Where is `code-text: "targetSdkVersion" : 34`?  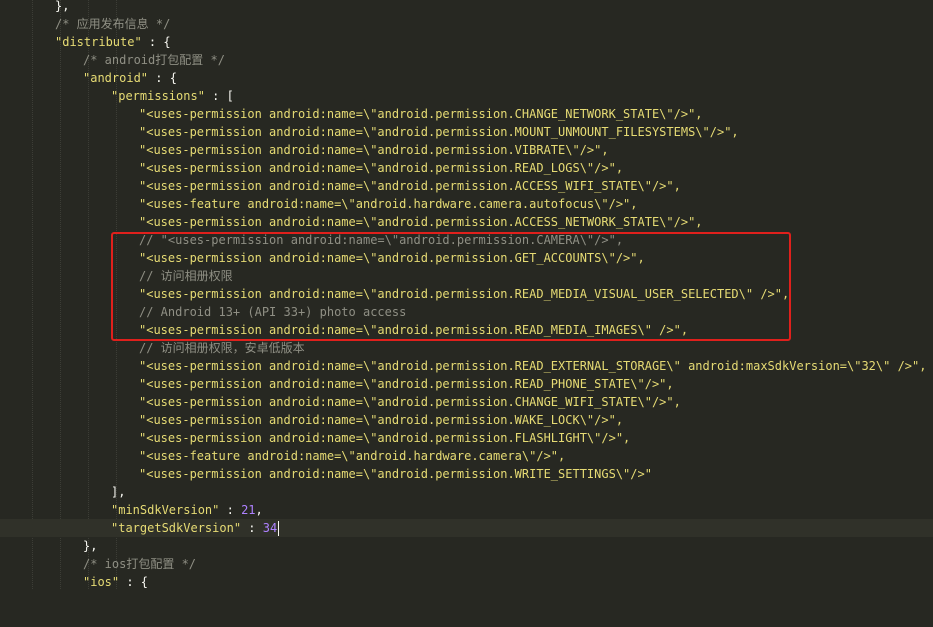 code-text: "targetSdkVersion" : 34 is located at coordinates (195, 528).